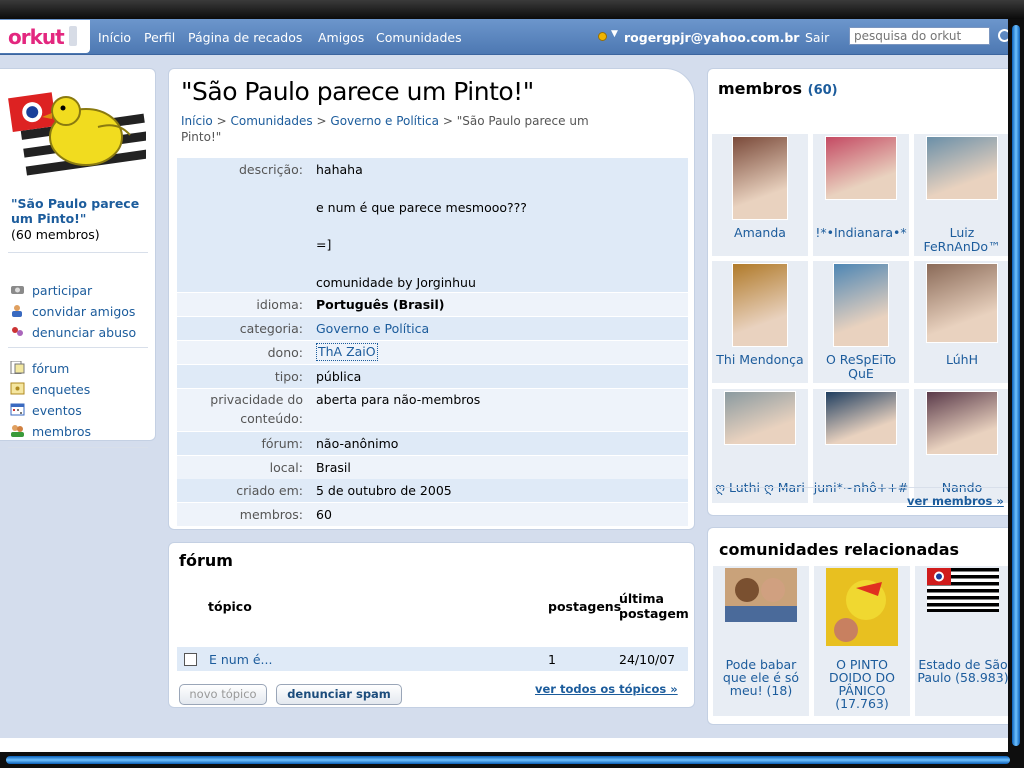 The width and height of the screenshot is (1024, 768). What do you see at coordinates (861, 366) in the screenshot?
I see `member-name: O ReSpEiTo QuE` at bounding box center [861, 366].